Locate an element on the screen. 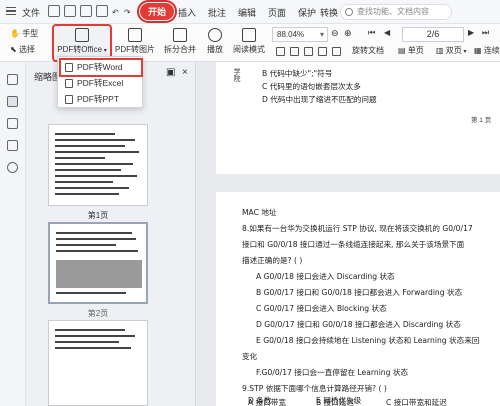 The height and width of the screenshot is (406, 500). fit-page-icon is located at coordinates (294, 51).